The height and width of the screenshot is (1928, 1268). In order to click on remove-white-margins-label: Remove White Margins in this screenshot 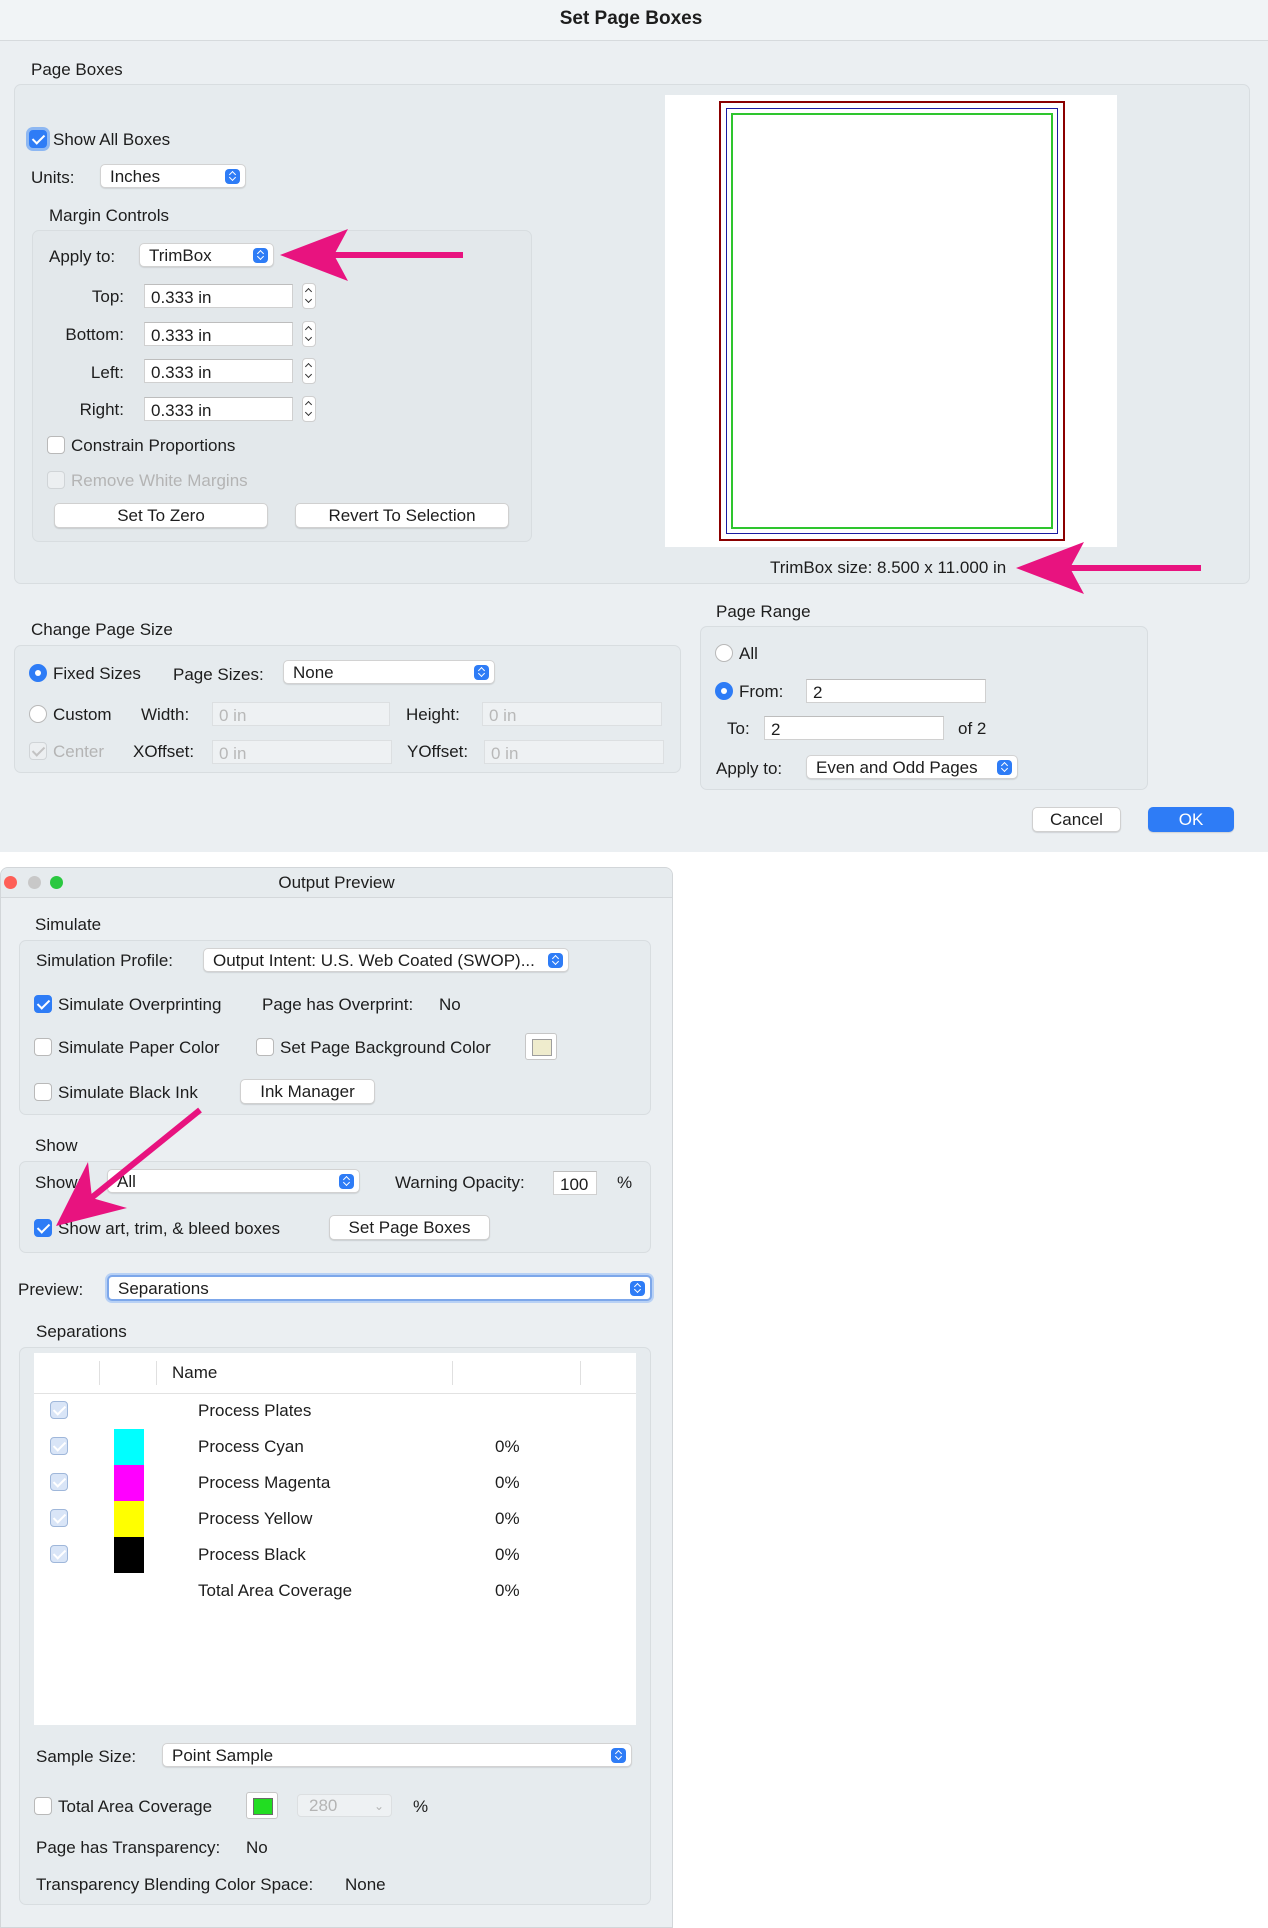, I will do `click(159, 480)`.